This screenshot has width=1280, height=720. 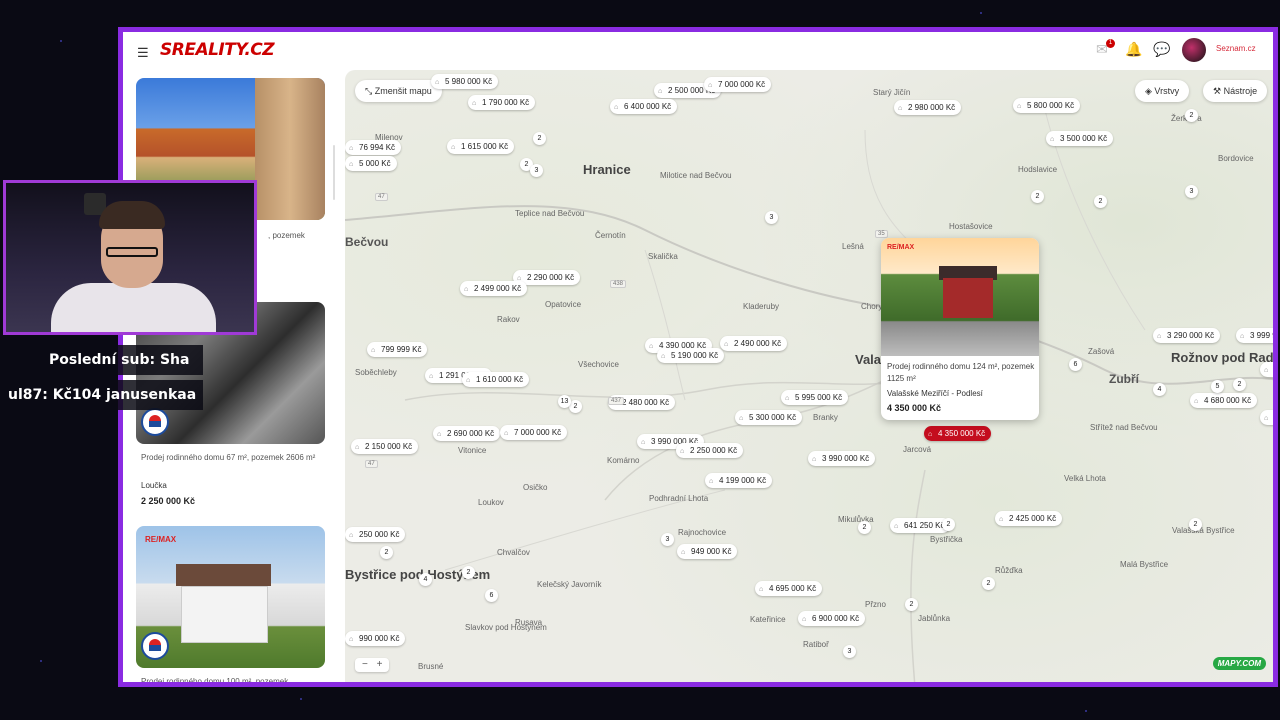 What do you see at coordinates (832, 618) in the screenshot?
I see `price-pin: ⌂ 6 900 000 Kč` at bounding box center [832, 618].